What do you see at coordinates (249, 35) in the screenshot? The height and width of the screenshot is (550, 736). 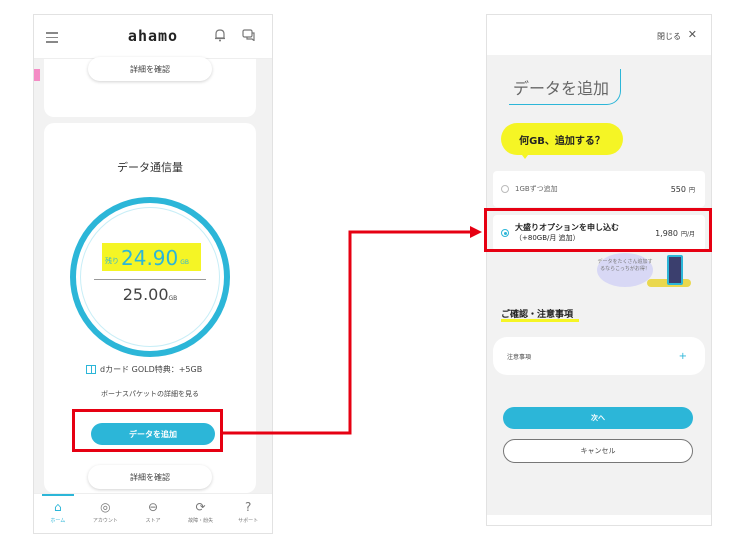 I see `chat-icon` at bounding box center [249, 35].